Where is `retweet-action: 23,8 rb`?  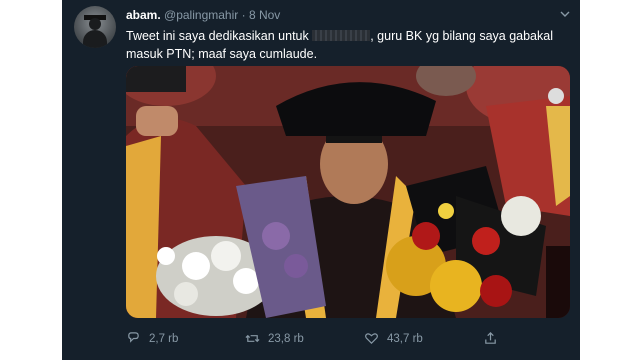
retweet-action: 23,8 rb is located at coordinates (274, 338).